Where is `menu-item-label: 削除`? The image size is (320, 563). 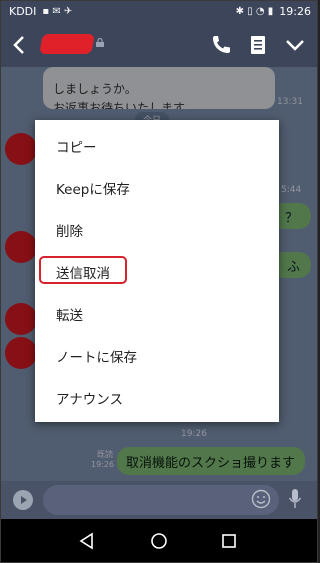
menu-item-label: 削除 is located at coordinates (69, 232).